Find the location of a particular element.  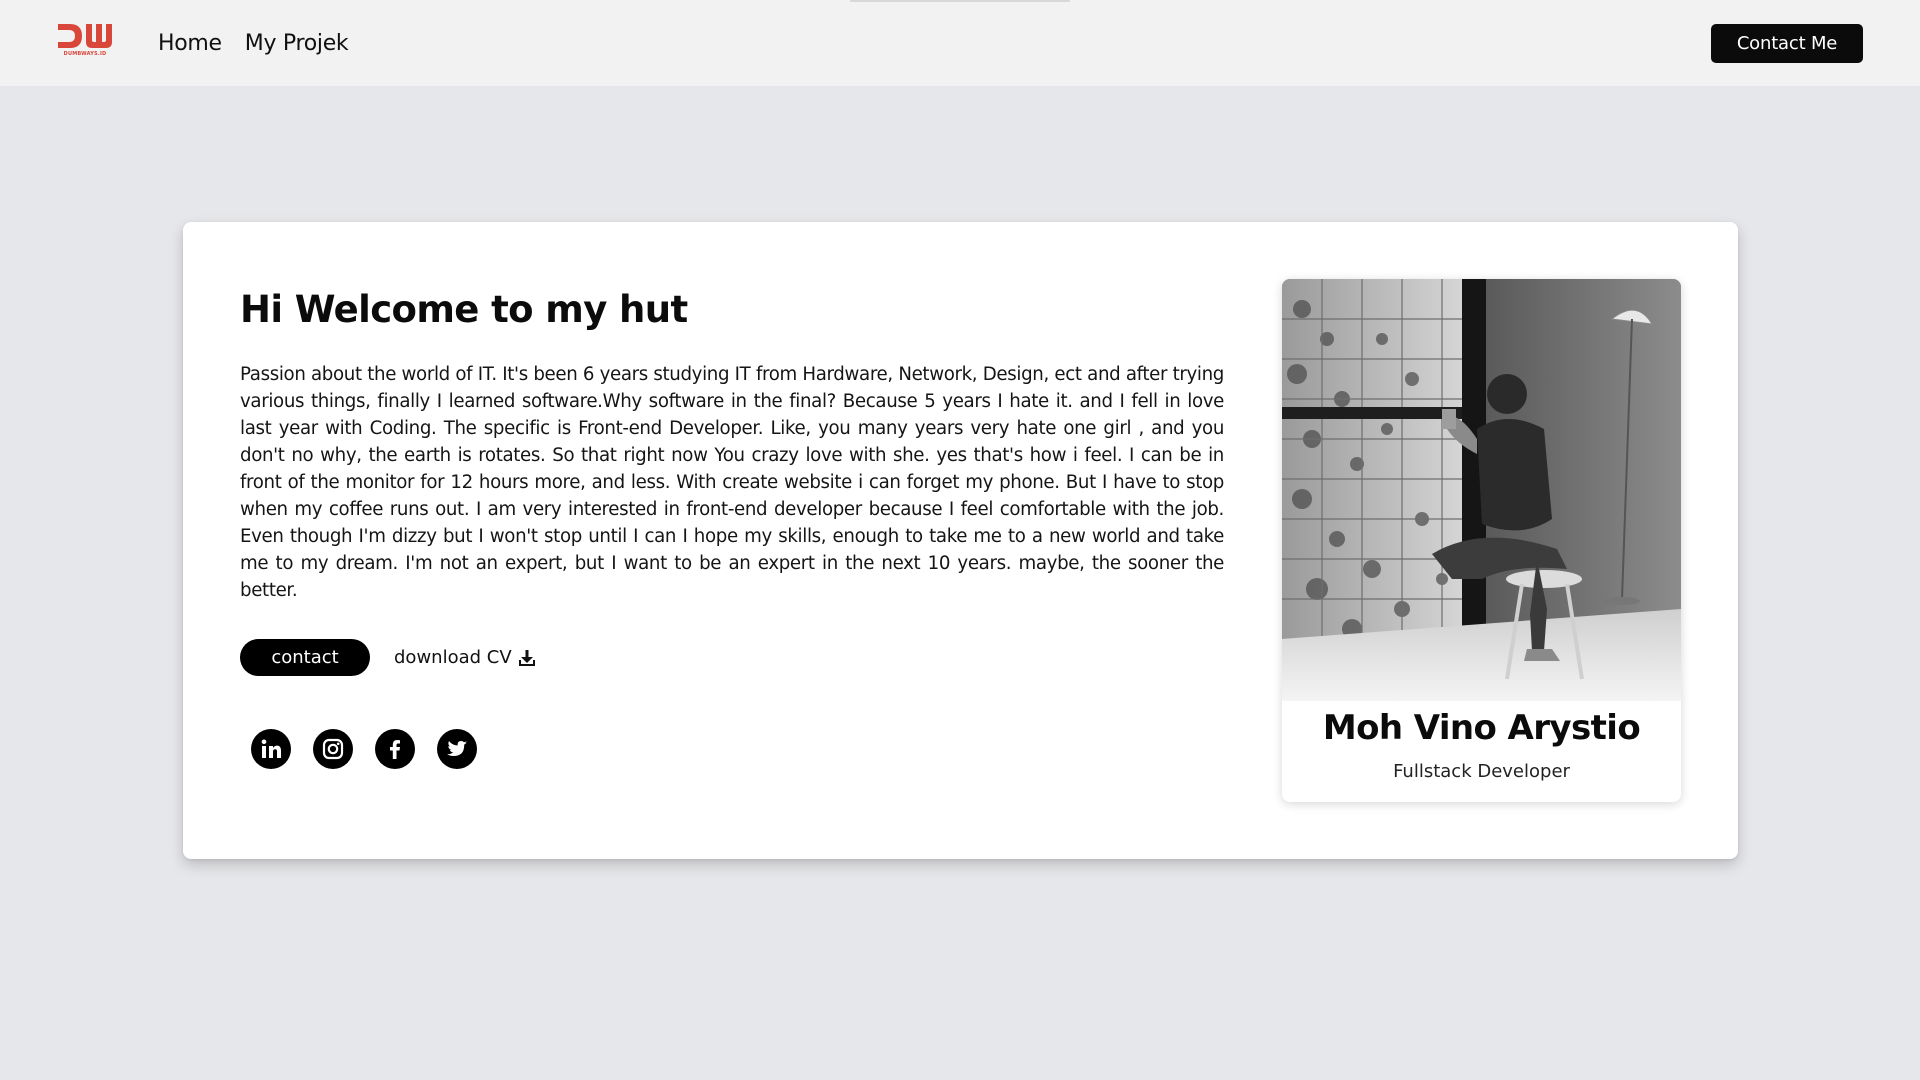

contact-button: contact is located at coordinates (305, 657).